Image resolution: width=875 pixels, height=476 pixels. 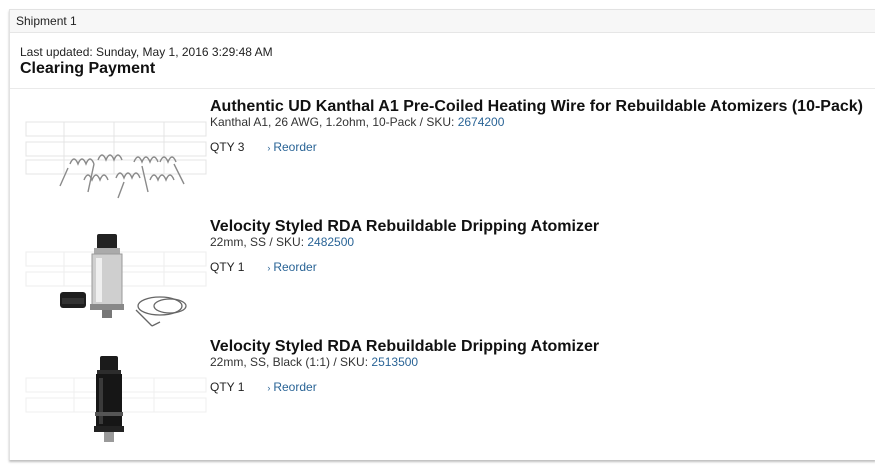 What do you see at coordinates (117, 397) in the screenshot?
I see `black-atomizer-image` at bounding box center [117, 397].